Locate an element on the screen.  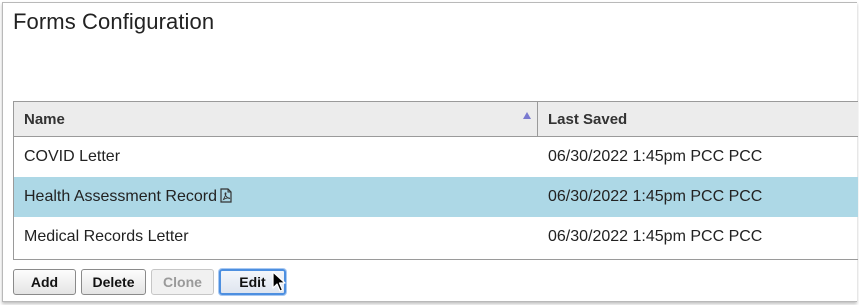
form-name: Health Assessment Record is located at coordinates (120, 196).